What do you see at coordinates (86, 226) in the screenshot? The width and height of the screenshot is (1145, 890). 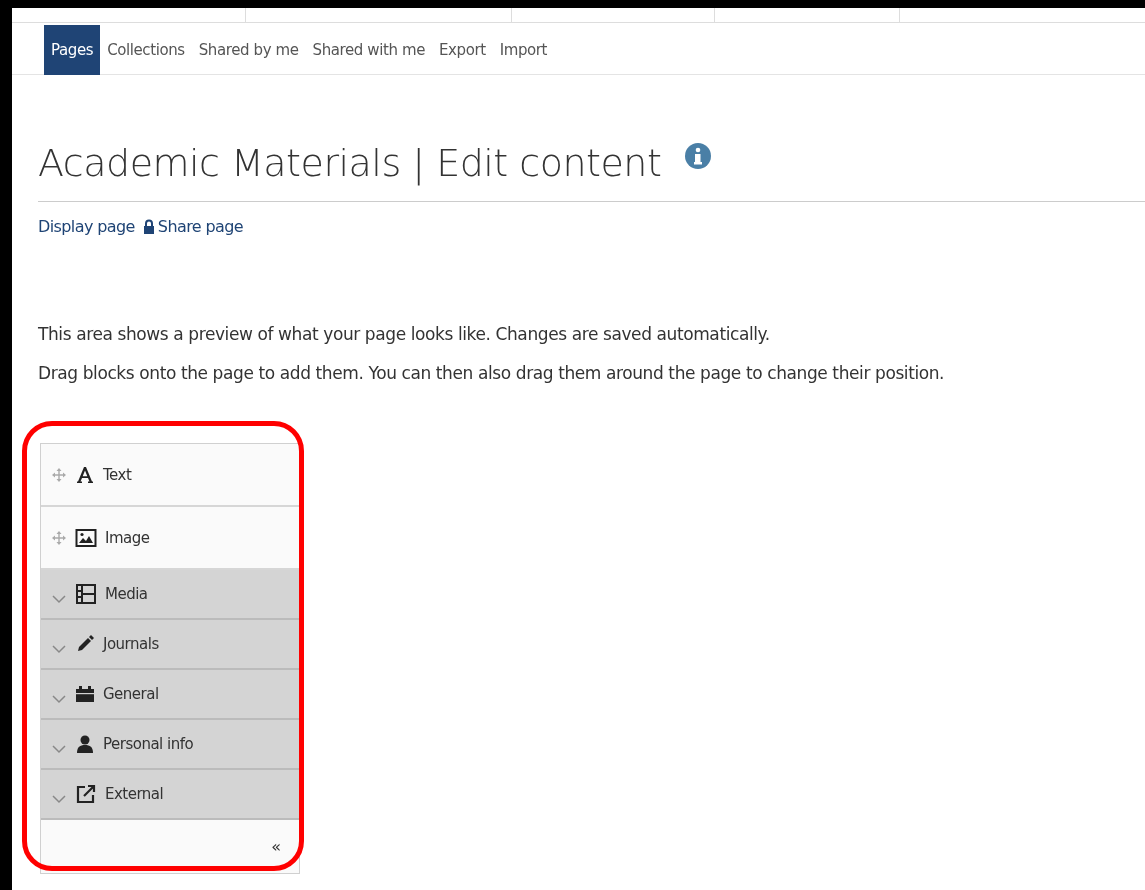 I see `page-link: Display page` at bounding box center [86, 226].